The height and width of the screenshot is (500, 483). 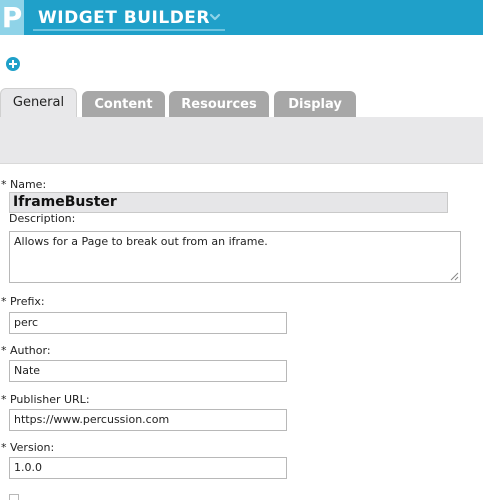 I want to click on version-input: 1.0.0, so click(x=148, y=468).